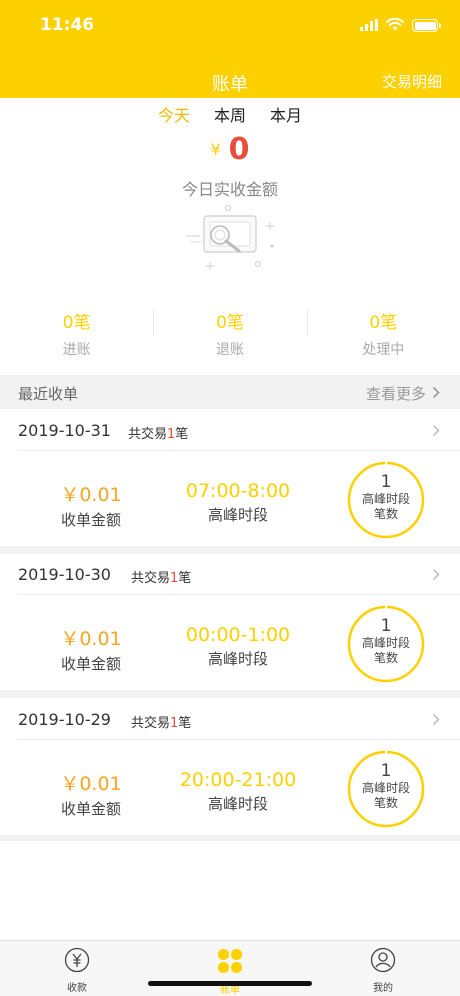  What do you see at coordinates (426, 25) in the screenshot?
I see `battery-icon` at bounding box center [426, 25].